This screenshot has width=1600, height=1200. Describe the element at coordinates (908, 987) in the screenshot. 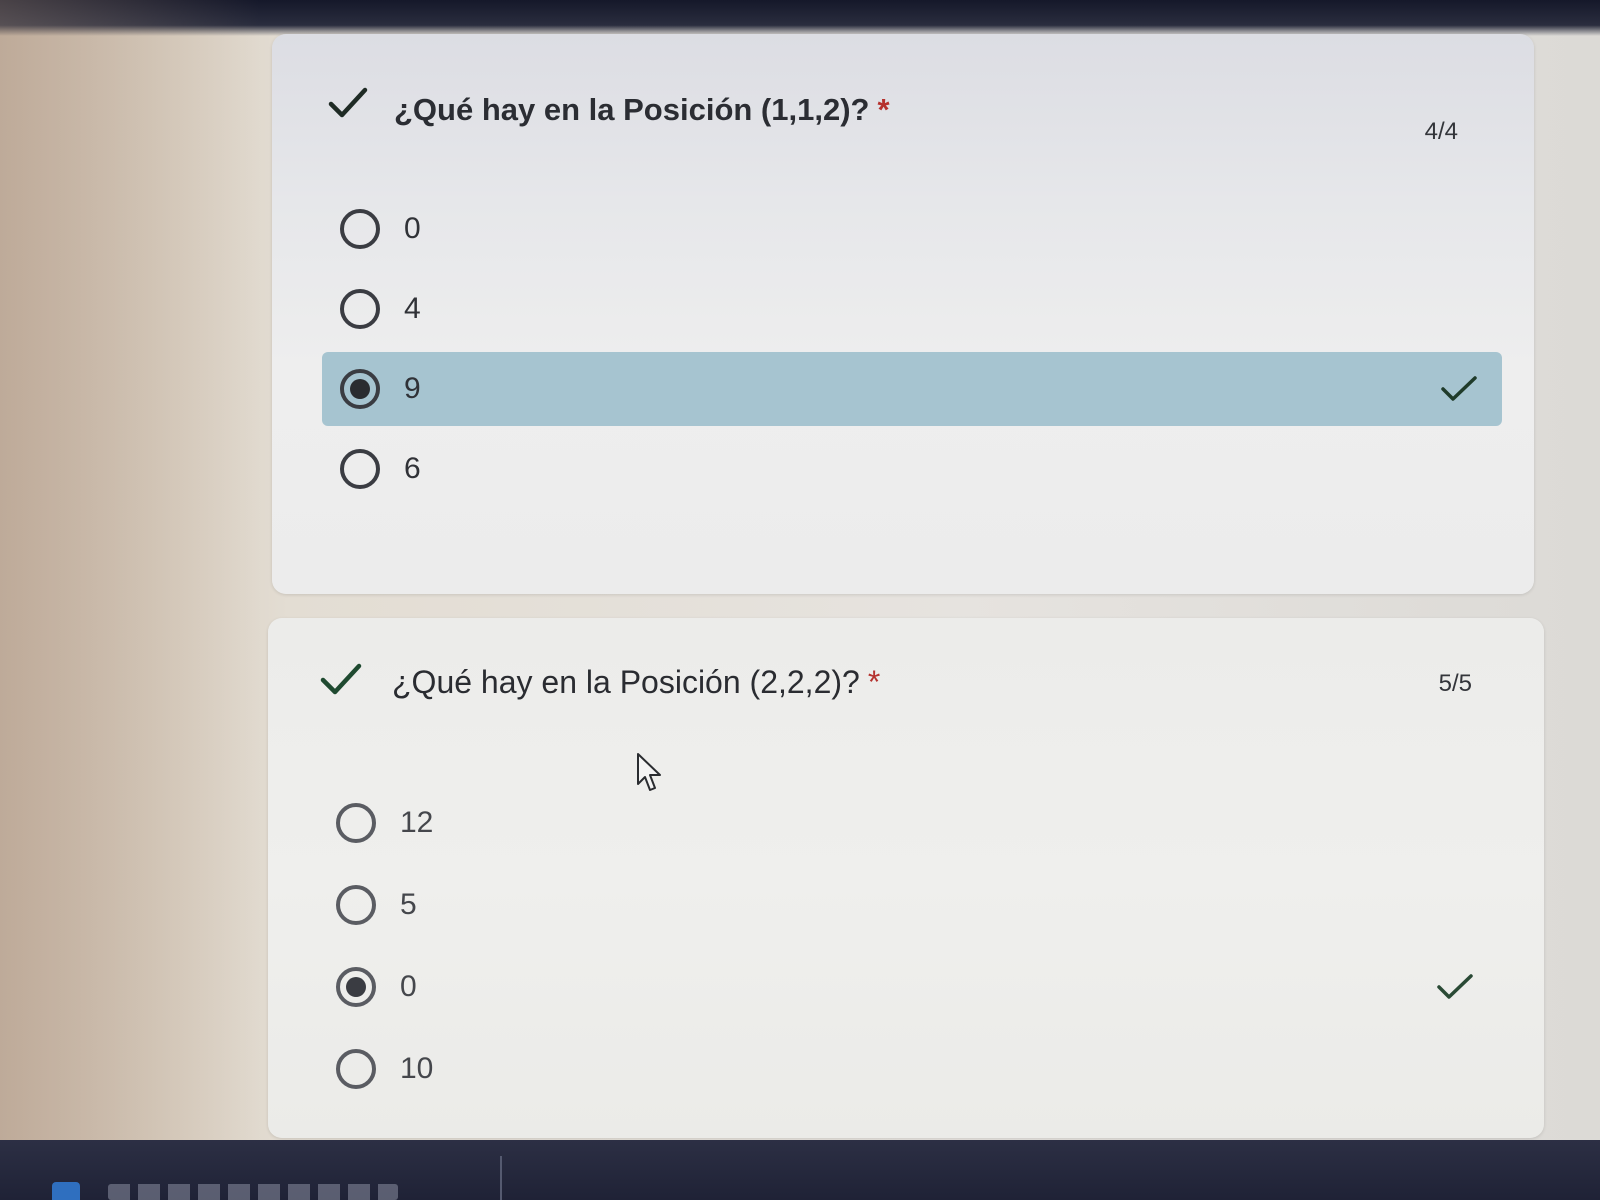

I see `option-item-selected-correct: 0` at that location.